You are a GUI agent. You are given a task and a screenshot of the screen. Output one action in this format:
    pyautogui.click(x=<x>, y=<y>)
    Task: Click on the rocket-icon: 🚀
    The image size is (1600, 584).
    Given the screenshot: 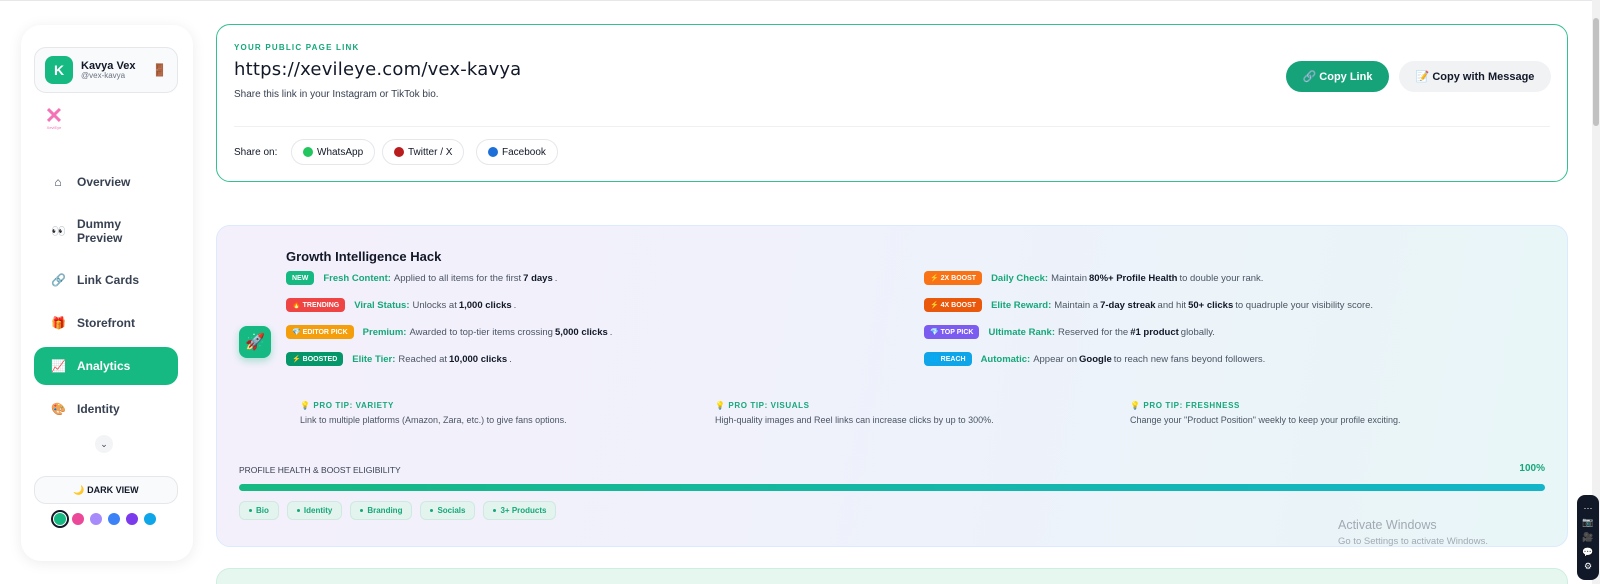 What is the action you would take?
    pyautogui.click(x=255, y=342)
    